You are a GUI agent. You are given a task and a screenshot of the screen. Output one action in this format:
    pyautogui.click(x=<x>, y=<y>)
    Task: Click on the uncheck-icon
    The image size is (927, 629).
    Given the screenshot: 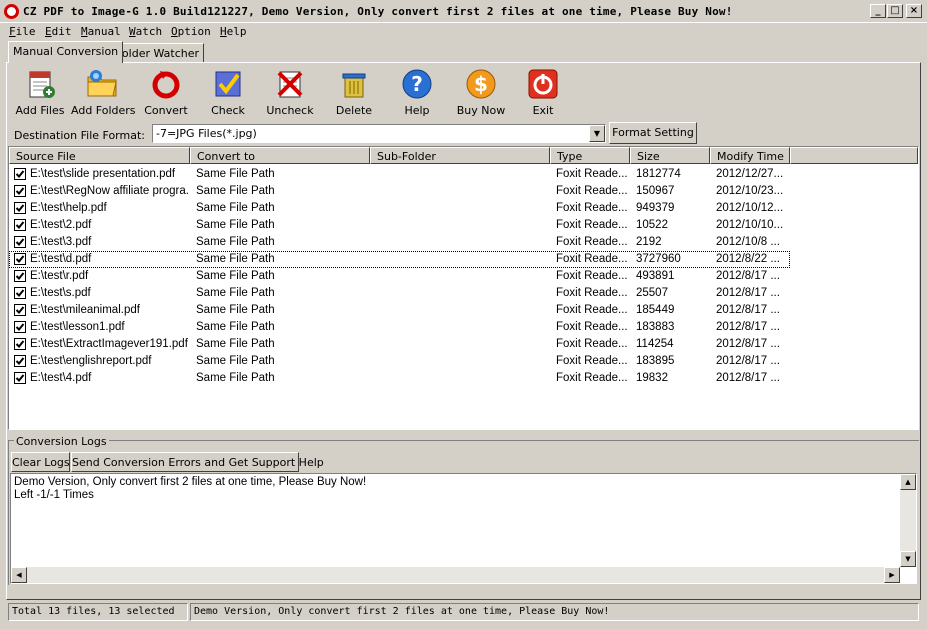 What is the action you would take?
    pyautogui.click(x=290, y=84)
    